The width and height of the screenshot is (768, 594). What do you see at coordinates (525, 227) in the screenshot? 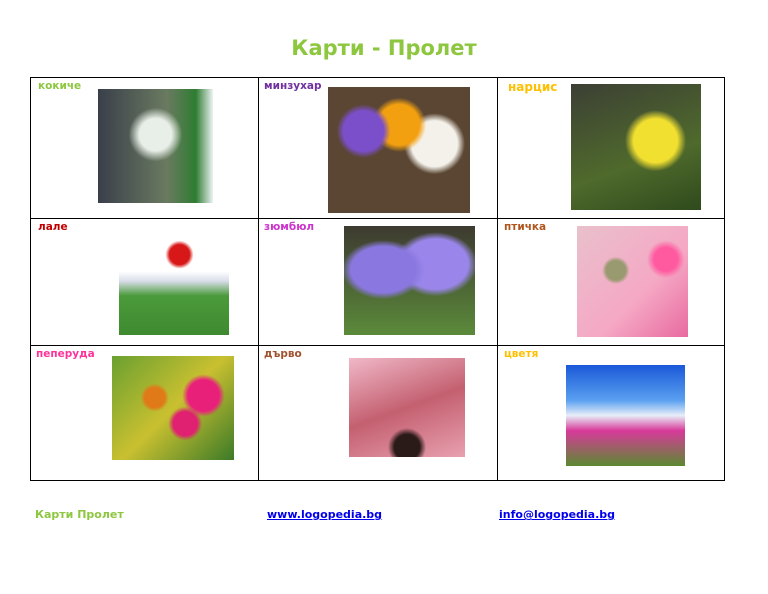
I see `card-label-bird: птичка` at bounding box center [525, 227].